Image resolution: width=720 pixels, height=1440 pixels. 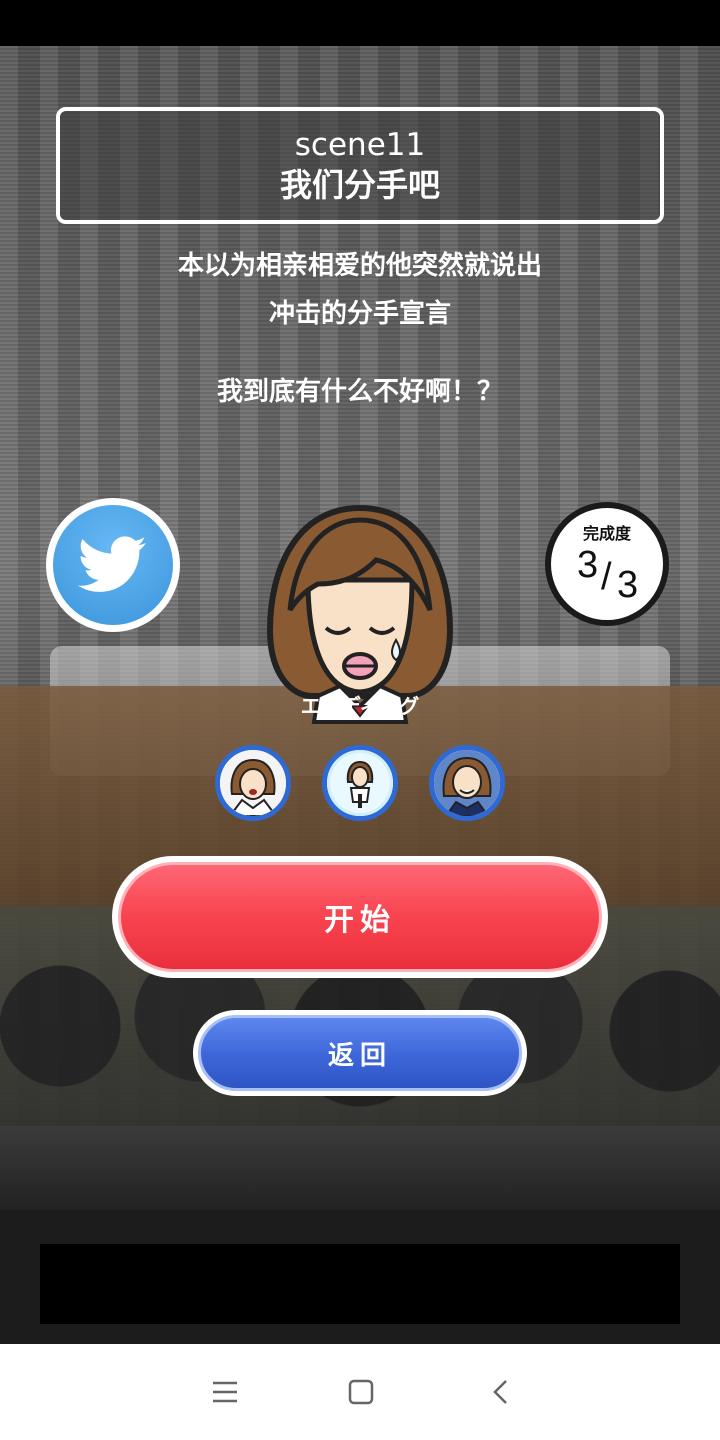 What do you see at coordinates (467, 783) in the screenshot?
I see `ending-3-icon` at bounding box center [467, 783].